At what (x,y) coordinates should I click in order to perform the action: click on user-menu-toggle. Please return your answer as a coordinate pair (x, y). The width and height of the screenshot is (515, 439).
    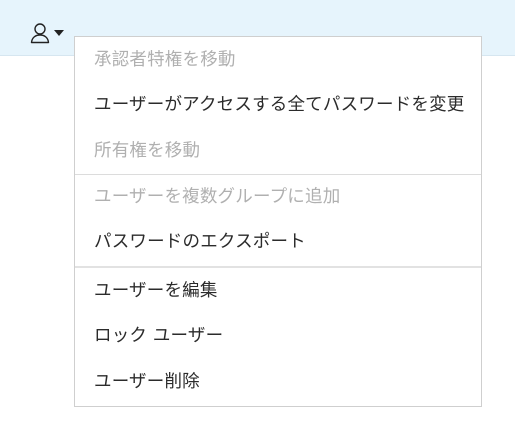
    Looking at the image, I should click on (50, 33).